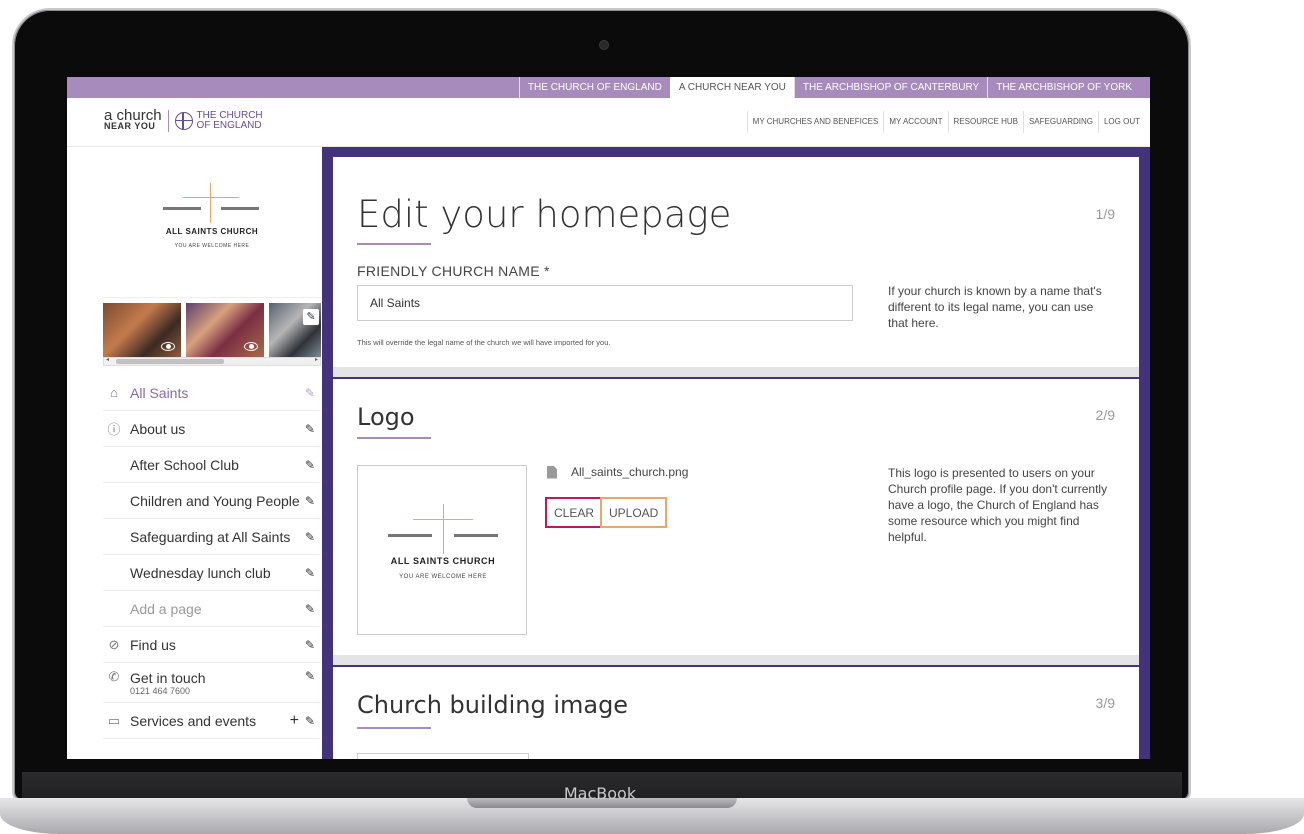  I want to click on sidebar-item-label: Safeguarding at All Saints, so click(210, 536).